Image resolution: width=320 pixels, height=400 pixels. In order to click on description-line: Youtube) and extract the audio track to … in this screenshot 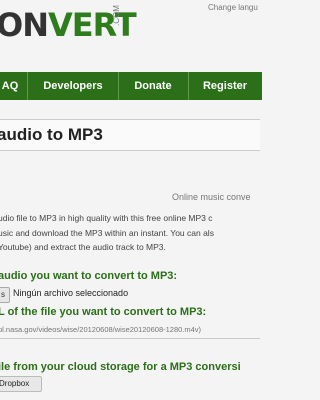, I will do `click(83, 247)`.